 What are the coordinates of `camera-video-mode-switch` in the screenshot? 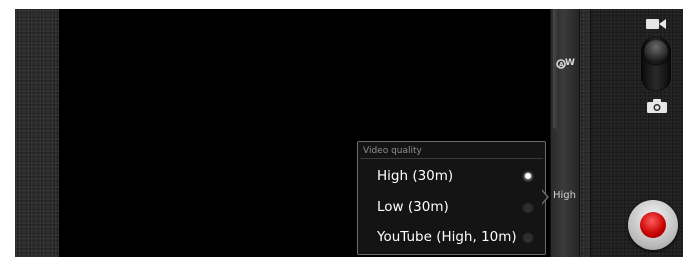 It's located at (656, 64).